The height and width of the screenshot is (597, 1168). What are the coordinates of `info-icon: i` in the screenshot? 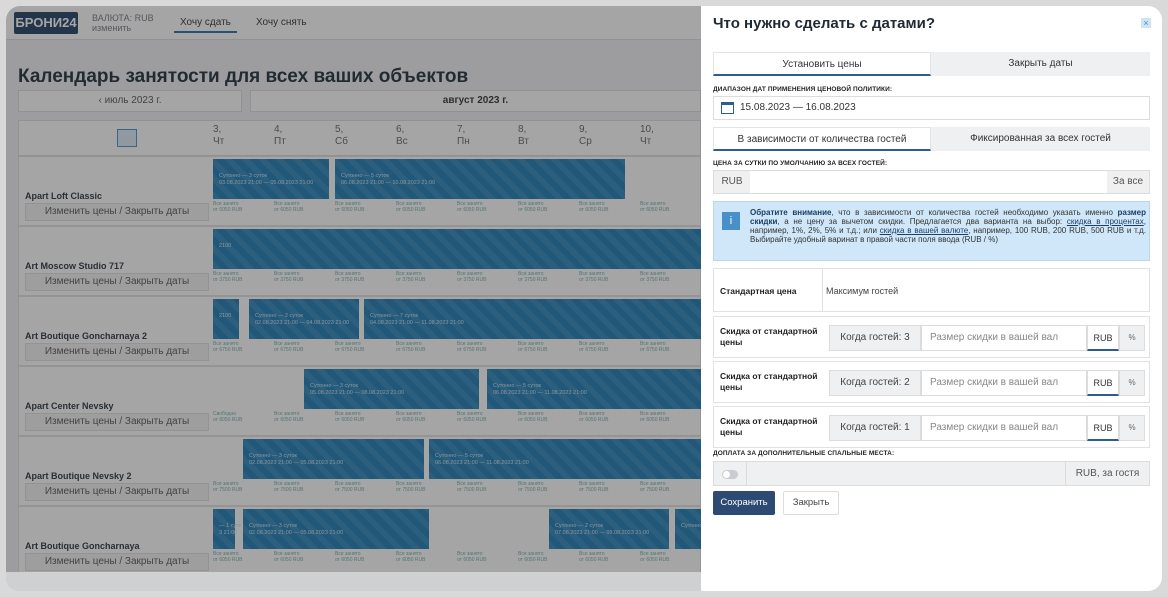 It's located at (731, 221).